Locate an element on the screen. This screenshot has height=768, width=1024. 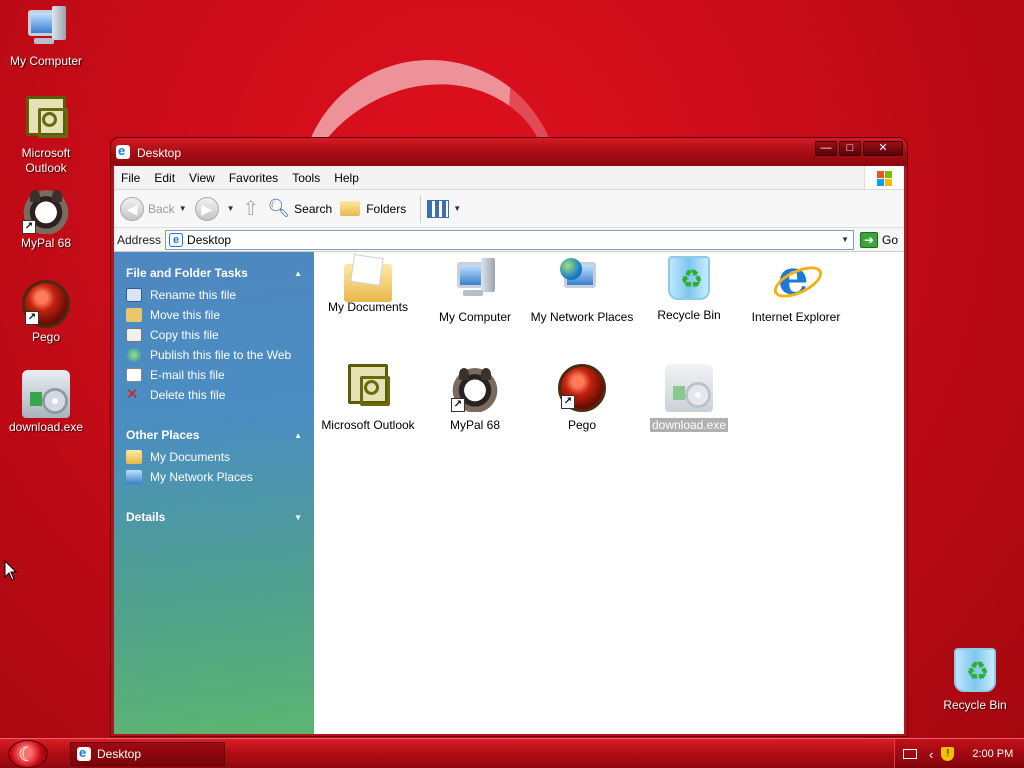
menu-tools: Tools is located at coordinates (306, 178).